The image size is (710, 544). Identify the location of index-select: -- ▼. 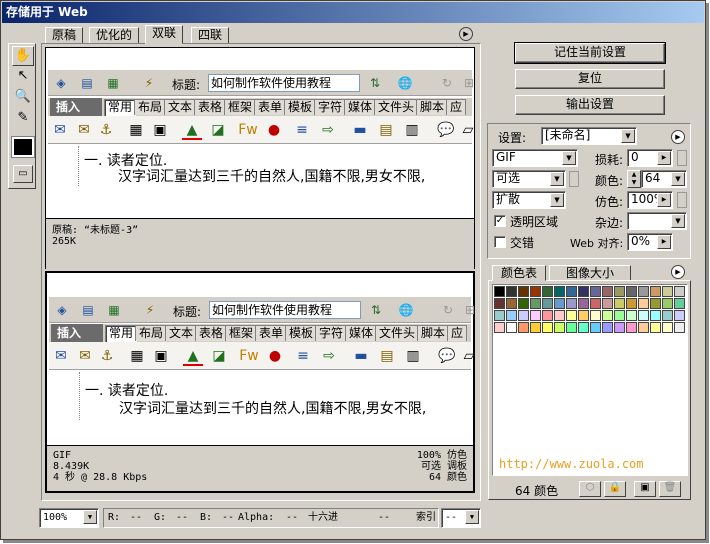
(461, 518).